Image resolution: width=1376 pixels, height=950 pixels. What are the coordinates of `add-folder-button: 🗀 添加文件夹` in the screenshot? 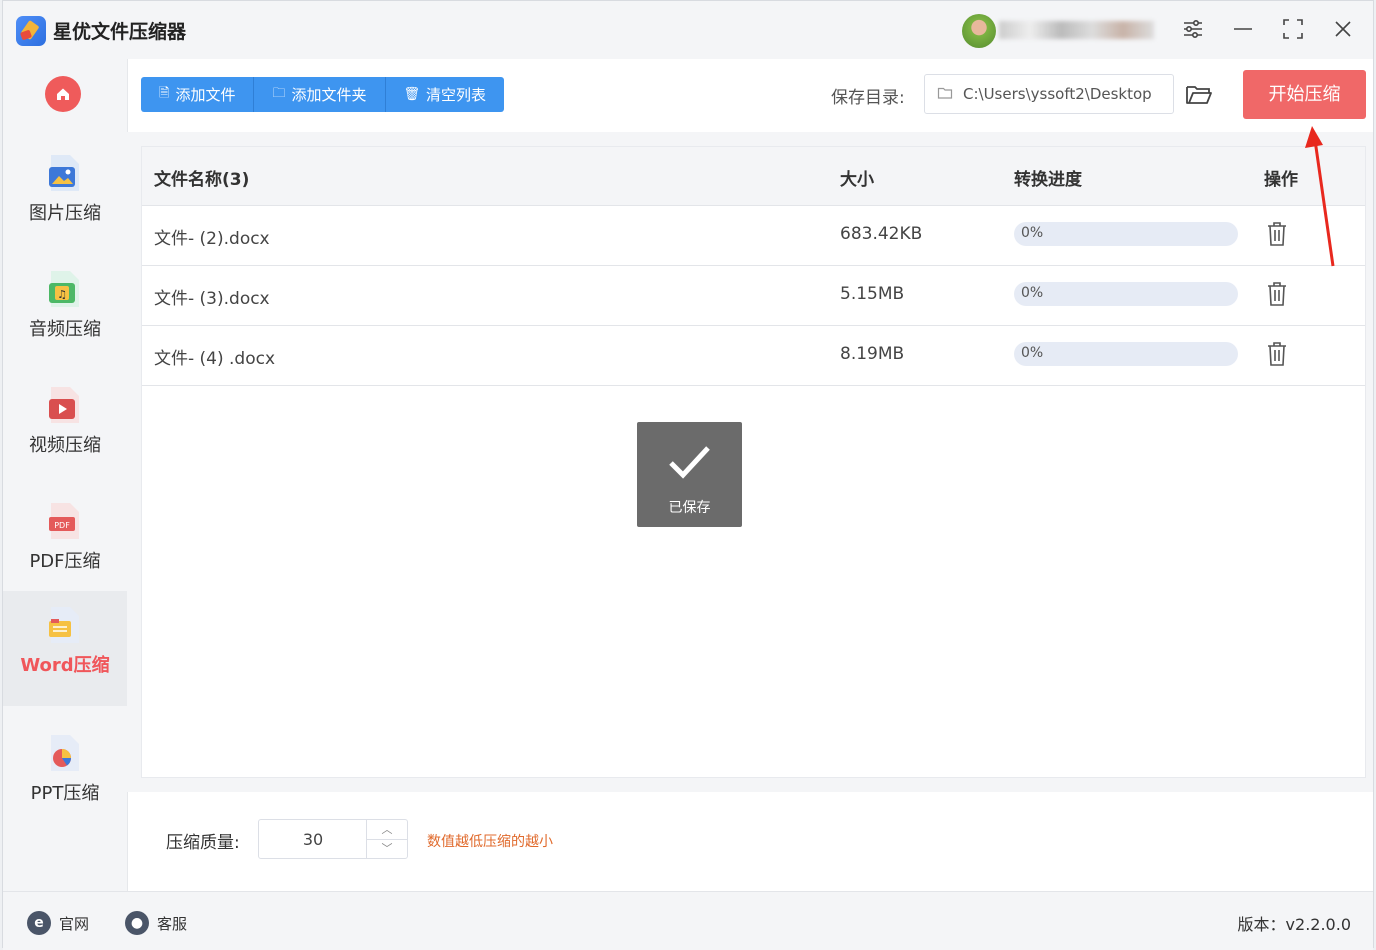 It's located at (320, 94).